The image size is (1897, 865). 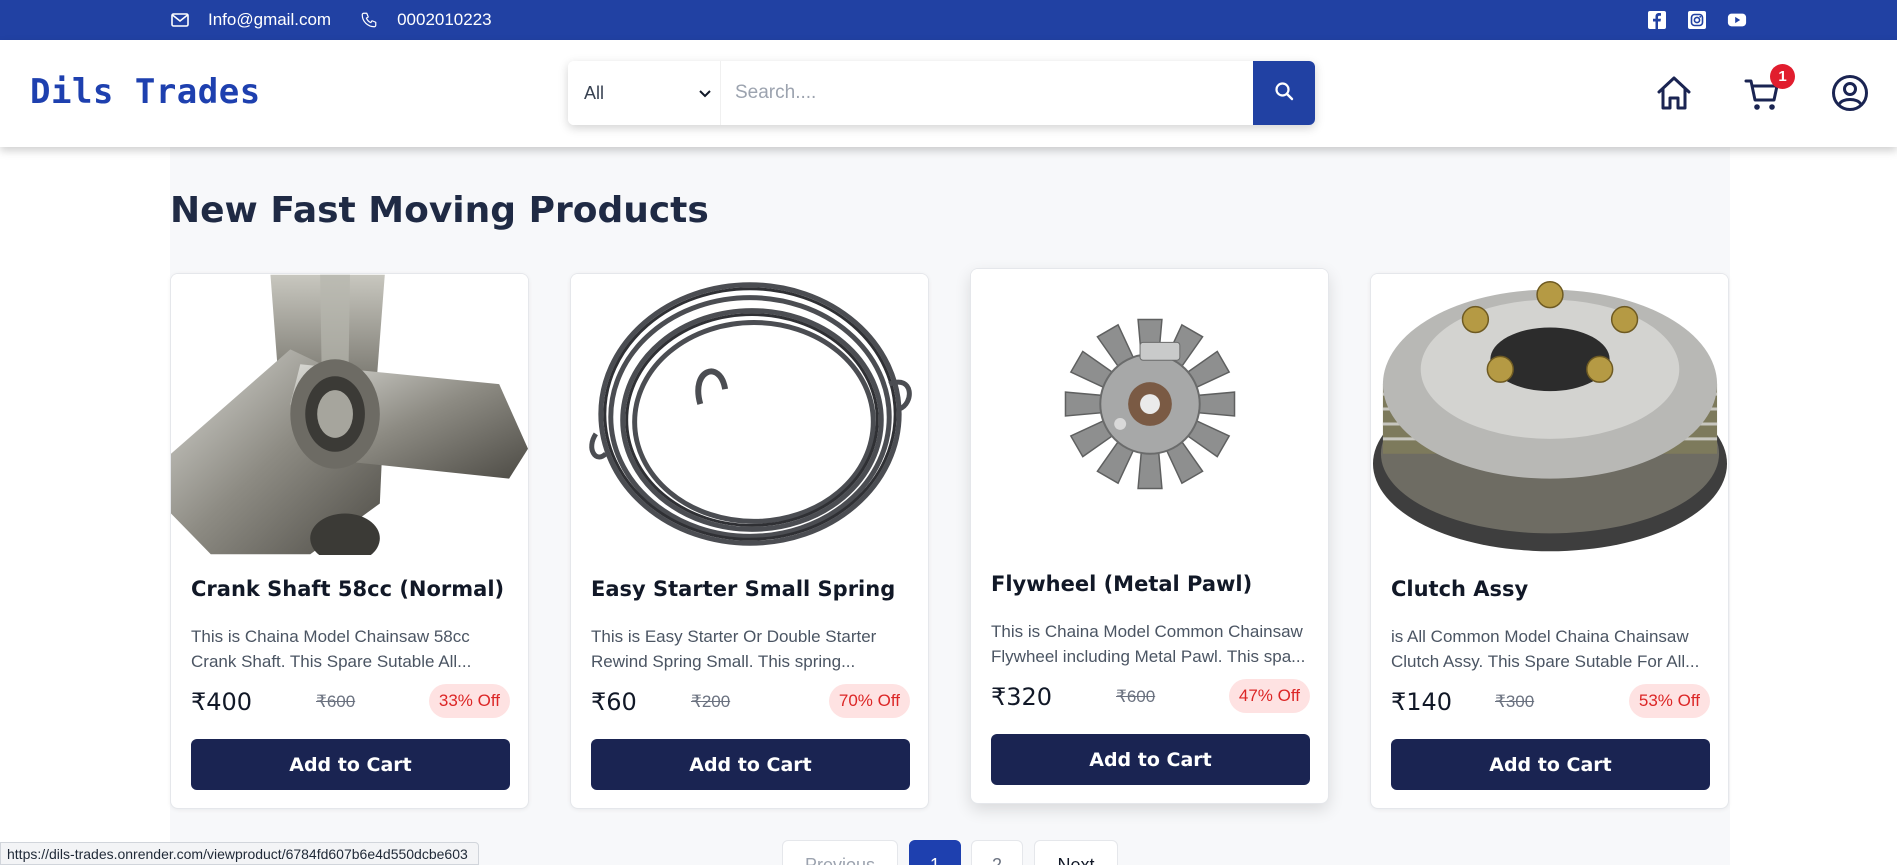 I want to click on product-name: Crank Shaft 58cc (Normal), so click(x=347, y=589).